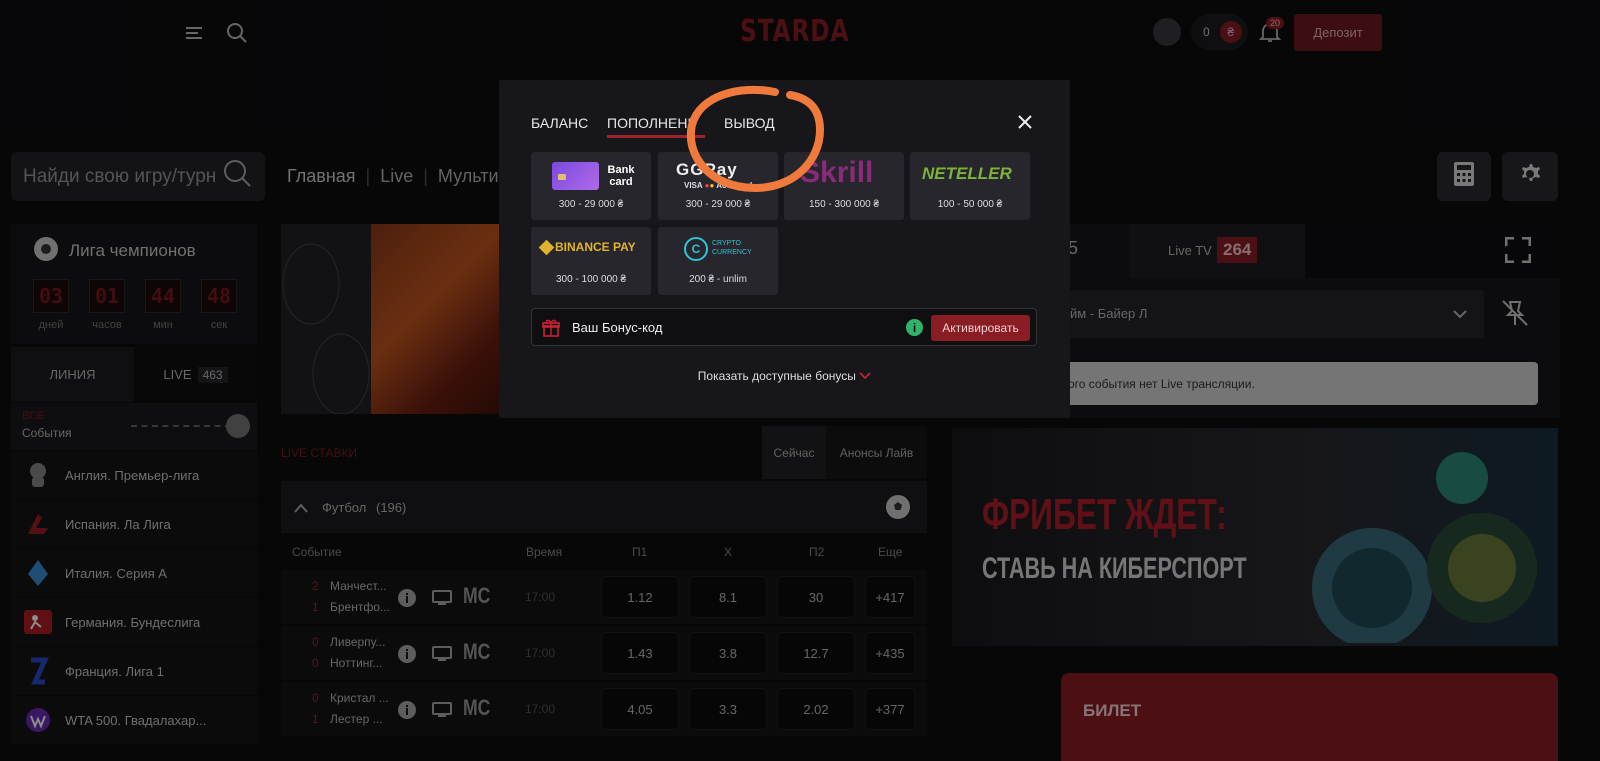 This screenshot has width=1600, height=761. What do you see at coordinates (559, 123) in the screenshot?
I see `tab-balance: БАЛАНС` at bounding box center [559, 123].